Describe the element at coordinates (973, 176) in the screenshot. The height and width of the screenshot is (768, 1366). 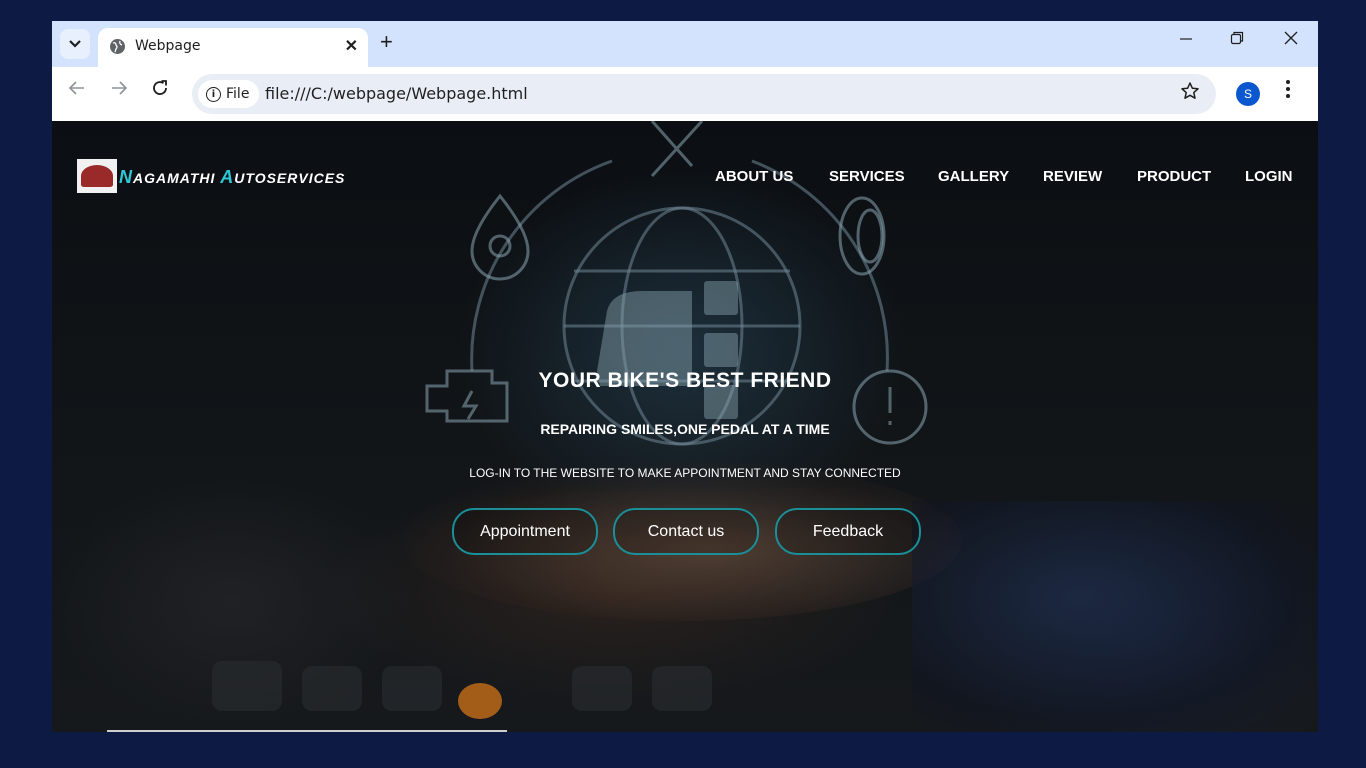
I see `nav-gallery: GALLERY` at that location.